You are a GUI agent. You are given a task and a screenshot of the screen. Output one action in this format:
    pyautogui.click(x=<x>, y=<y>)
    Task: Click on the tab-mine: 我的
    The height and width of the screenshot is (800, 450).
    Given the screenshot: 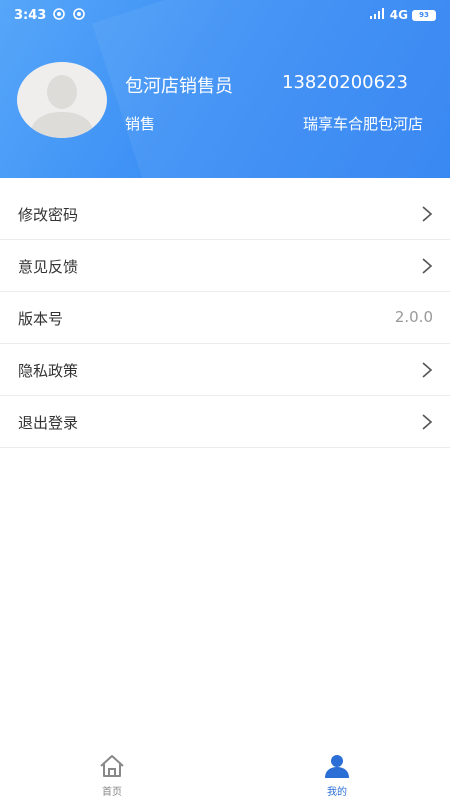 What is the action you would take?
    pyautogui.click(x=337, y=776)
    